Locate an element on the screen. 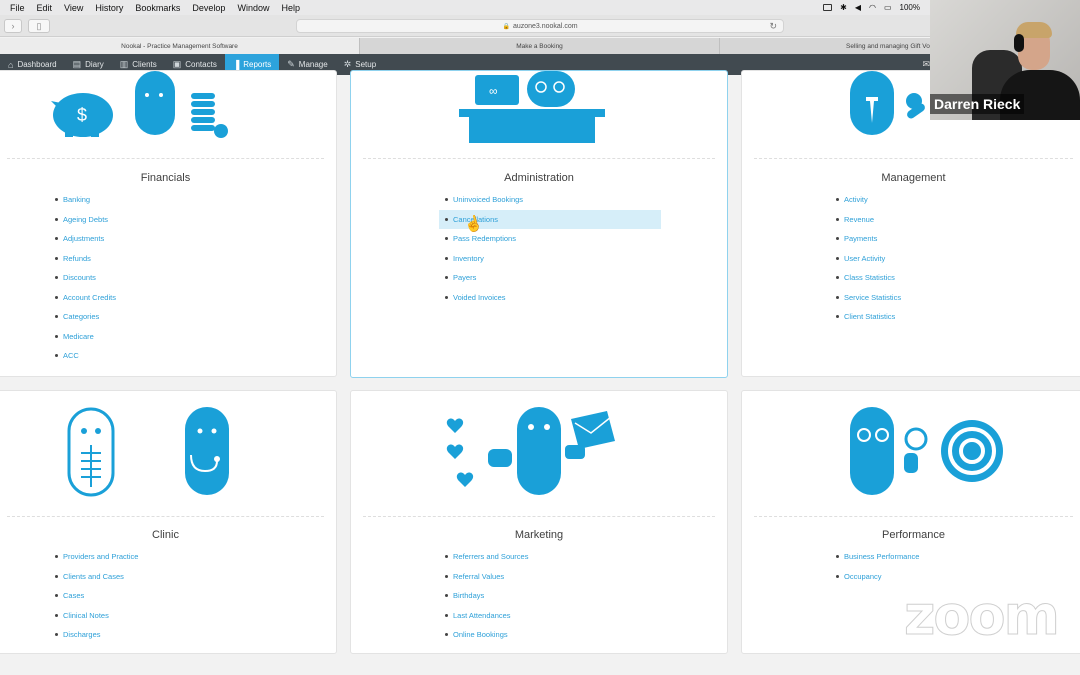 The image size is (1080, 675). link-referral-values: Referral Values is located at coordinates (486, 577).